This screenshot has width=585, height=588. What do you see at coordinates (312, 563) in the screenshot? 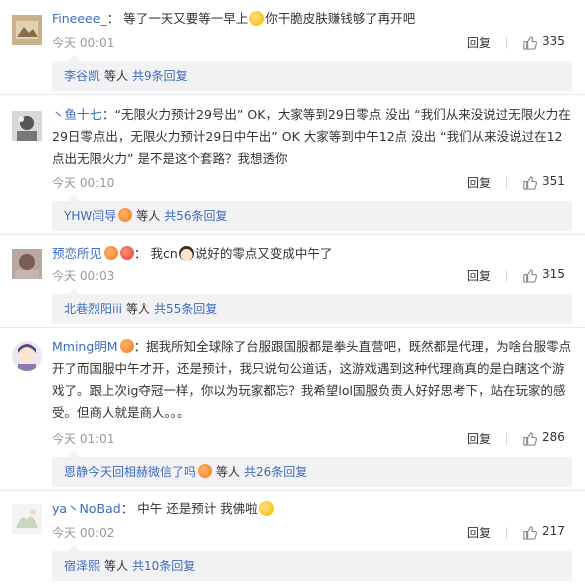
I see `replies-summary: 宿泽熙 等人 共10条回复` at bounding box center [312, 563].